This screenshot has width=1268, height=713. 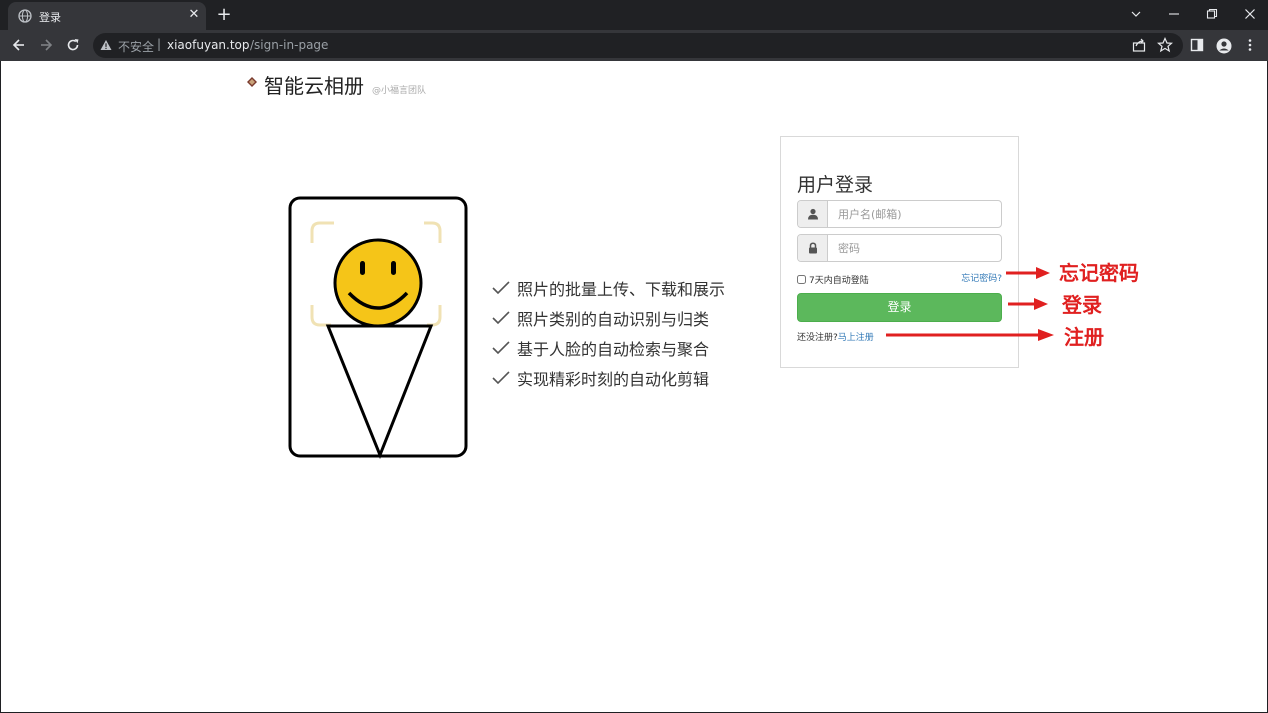 What do you see at coordinates (970, 335) in the screenshot?
I see `arrow-register` at bounding box center [970, 335].